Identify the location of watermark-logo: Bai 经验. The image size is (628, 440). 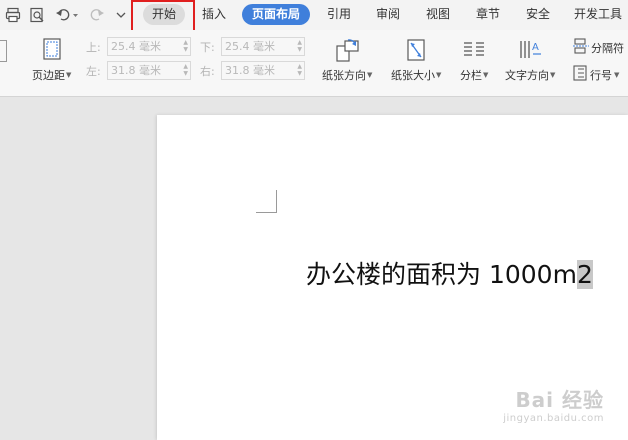
(559, 400).